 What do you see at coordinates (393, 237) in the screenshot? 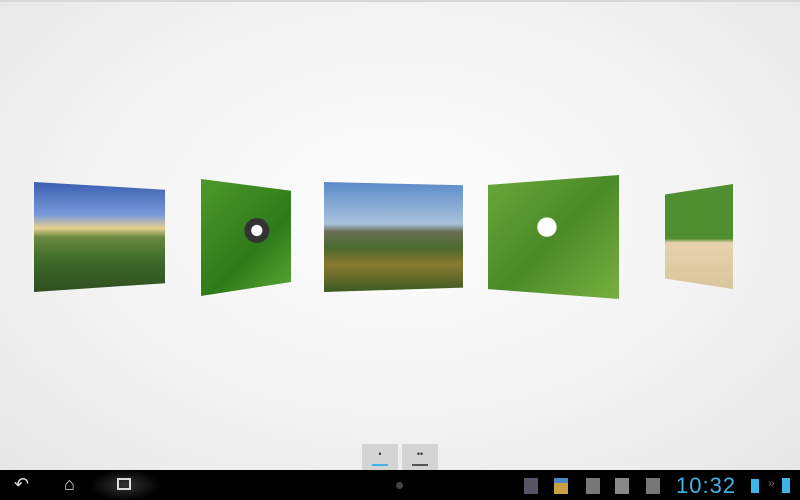
I see `photo-valley-landscape` at bounding box center [393, 237].